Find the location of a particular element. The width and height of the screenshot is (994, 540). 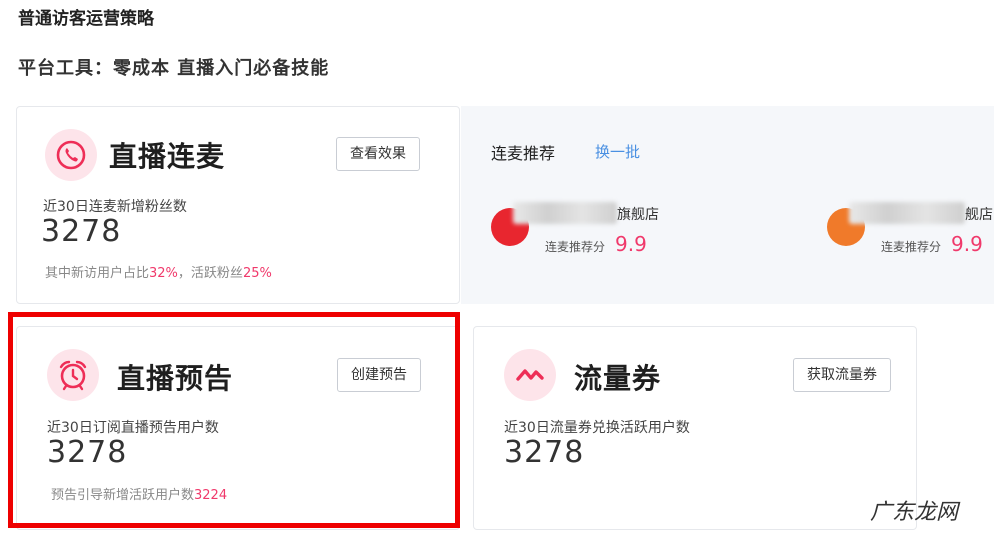

shop-name: 舰店 is located at coordinates (979, 215).